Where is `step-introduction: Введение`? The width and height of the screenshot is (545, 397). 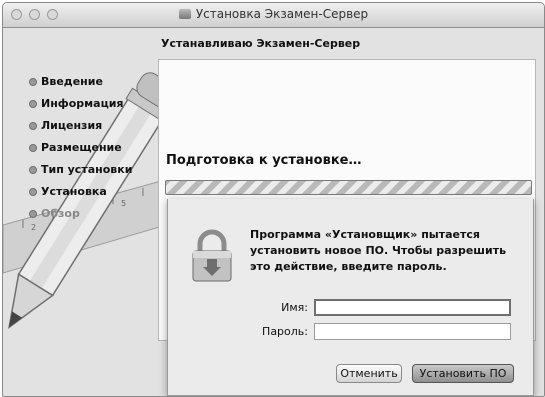 step-introduction: Введение is located at coordinates (80, 86).